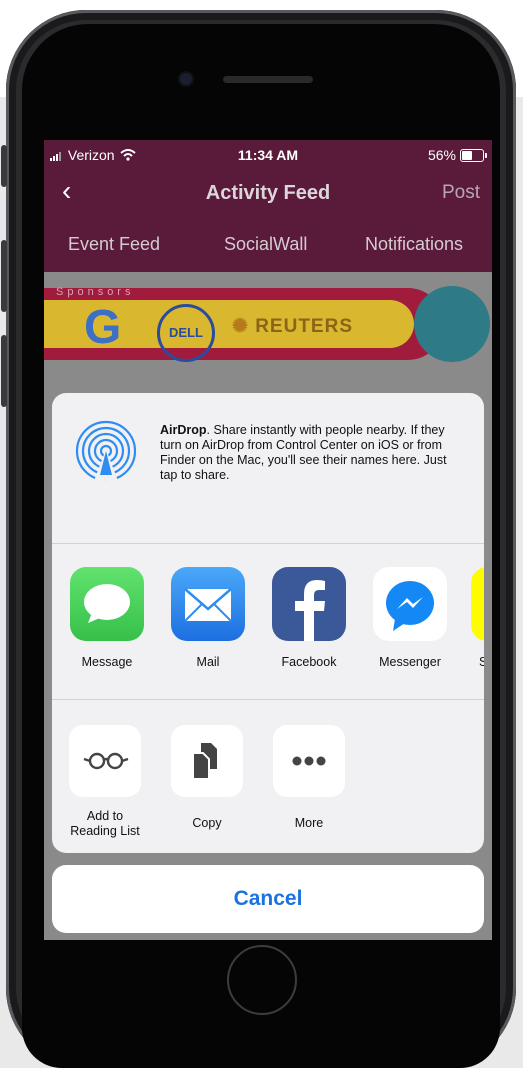  I want to click on share-actions-row: Add to Reading List Copy More, so click(268, 776).